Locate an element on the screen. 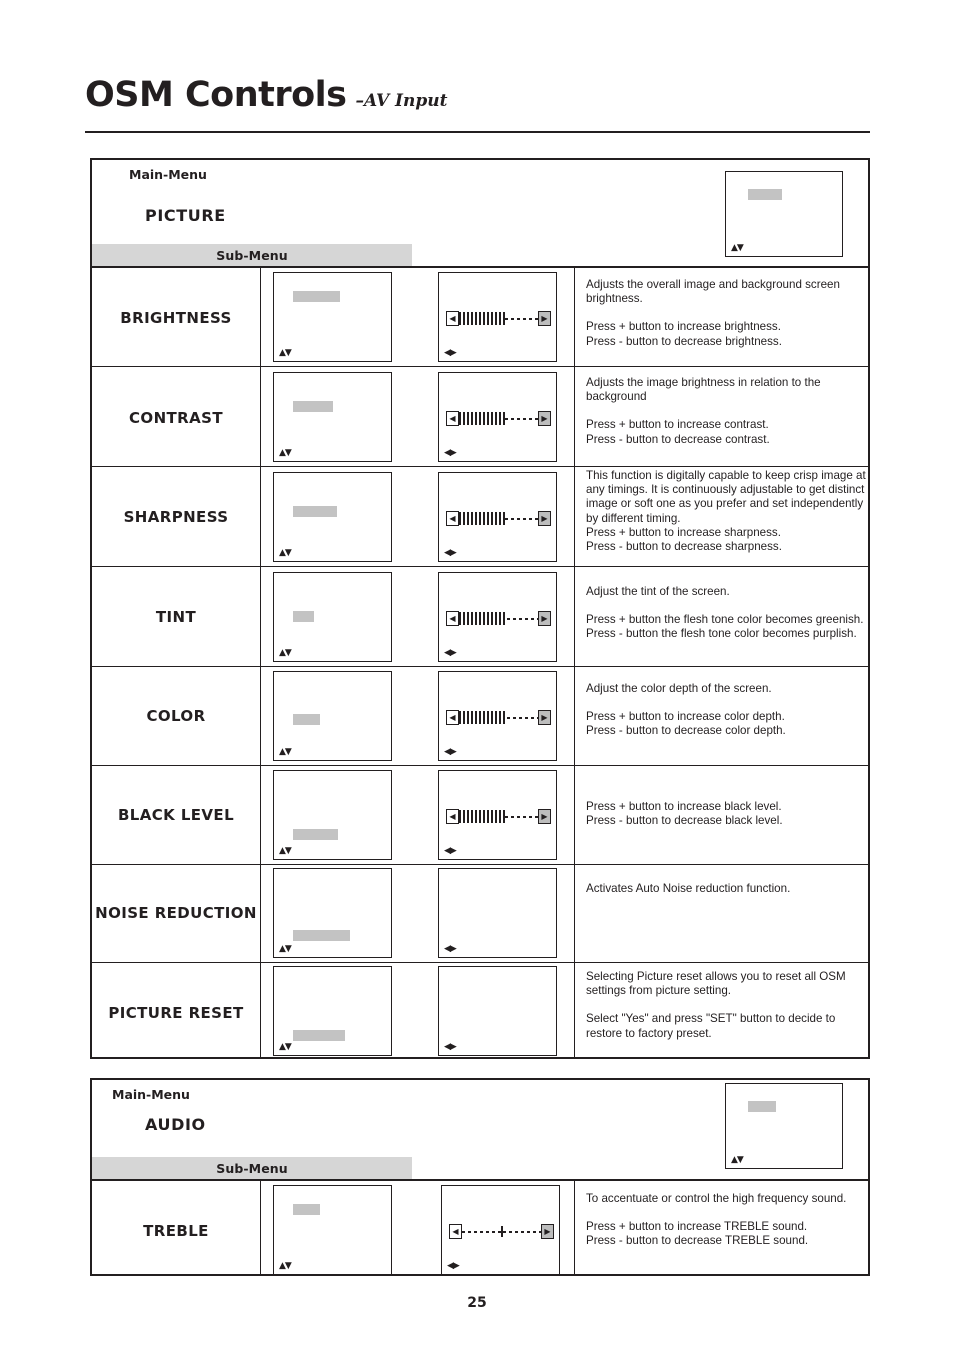  osm-preview-picture-reset: ▲▼ is located at coordinates (332, 1011).